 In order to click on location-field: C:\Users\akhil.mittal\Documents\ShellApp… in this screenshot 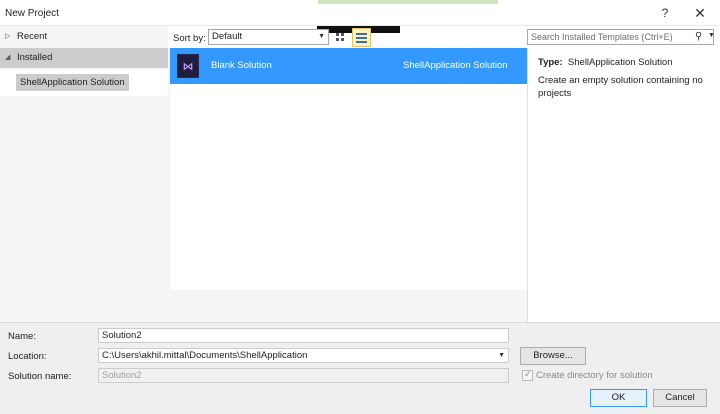, I will do `click(303, 355)`.